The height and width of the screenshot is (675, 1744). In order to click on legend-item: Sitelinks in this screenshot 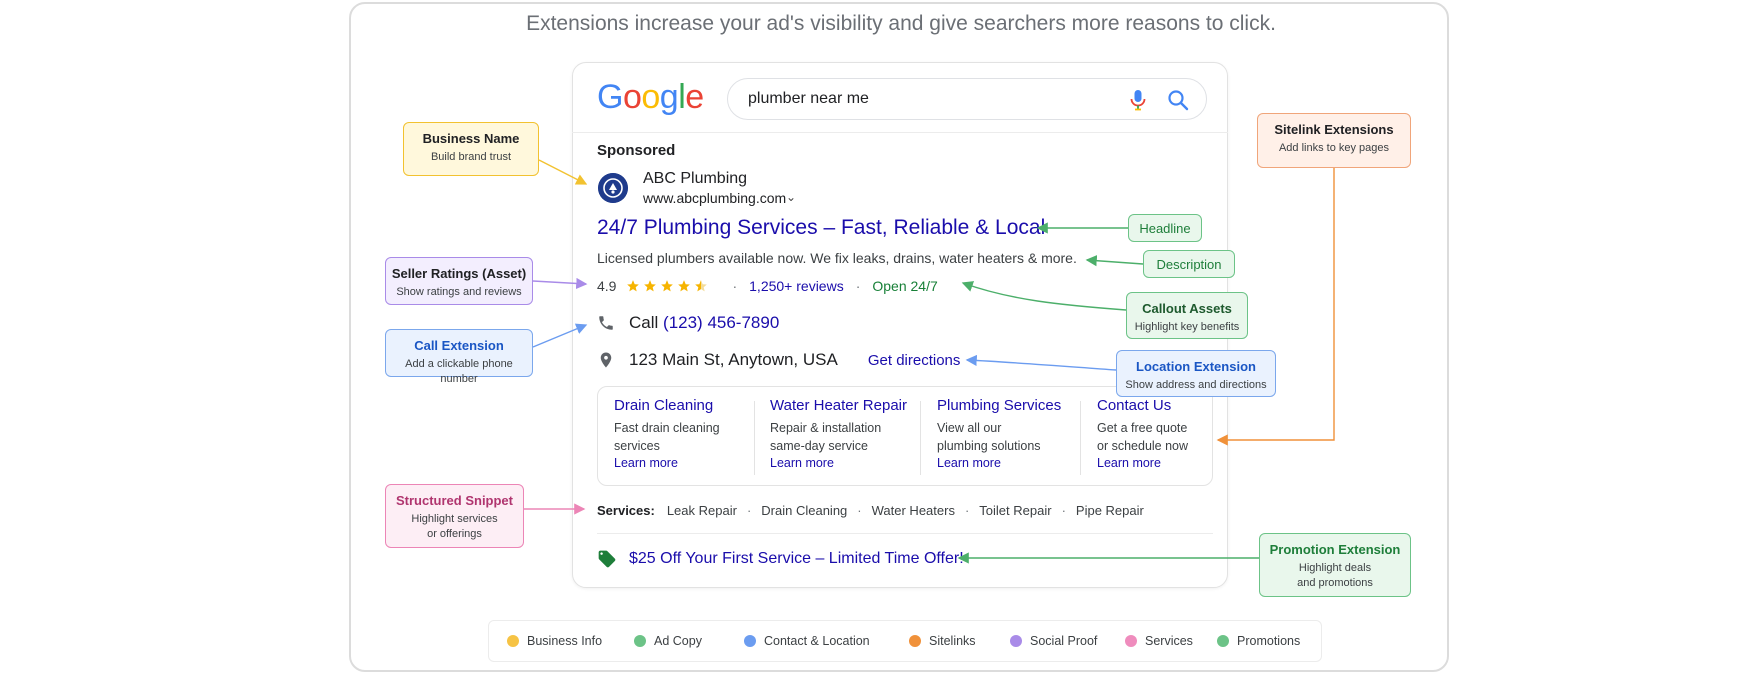, I will do `click(942, 641)`.